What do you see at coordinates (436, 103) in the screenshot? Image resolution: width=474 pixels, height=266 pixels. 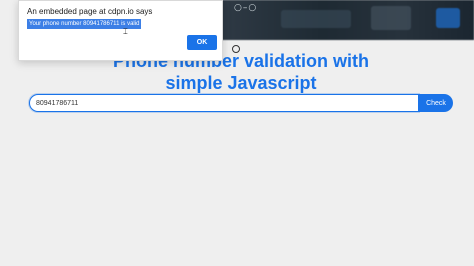 I see `check-button: Check` at bounding box center [436, 103].